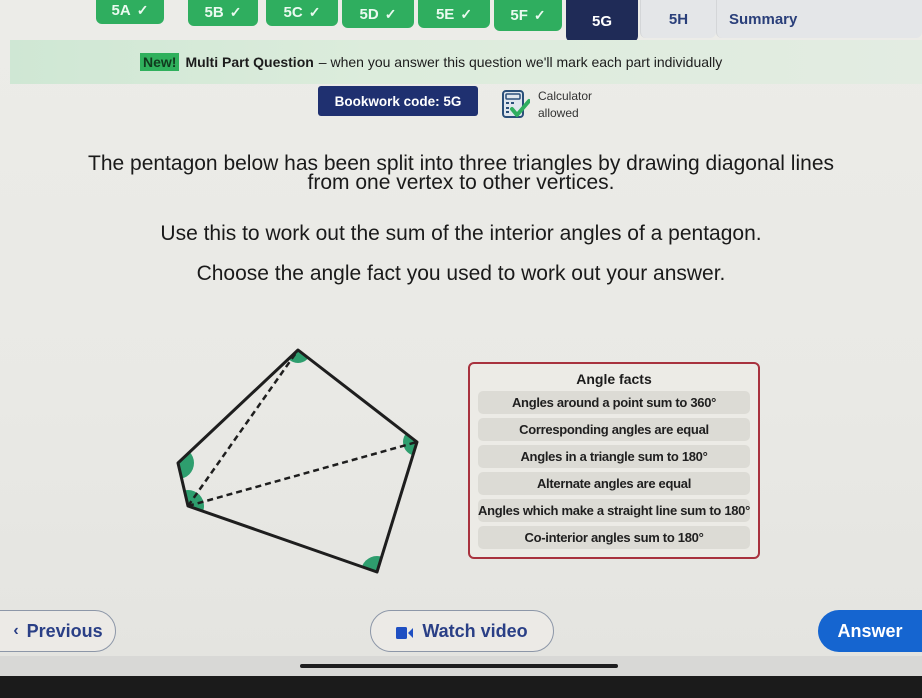 This screenshot has width=922, height=698. I want to click on previous-label: Previous, so click(64, 630).